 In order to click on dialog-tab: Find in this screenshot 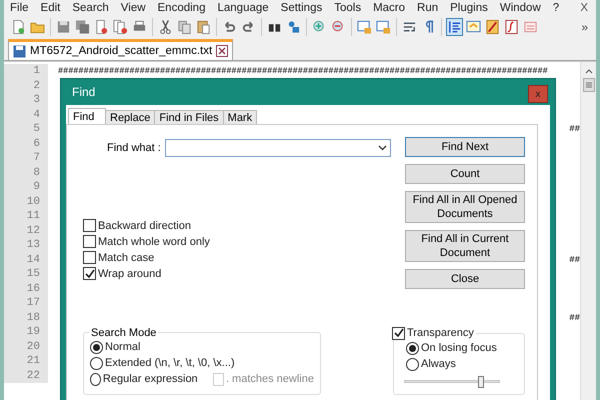, I will do `click(87, 116)`.